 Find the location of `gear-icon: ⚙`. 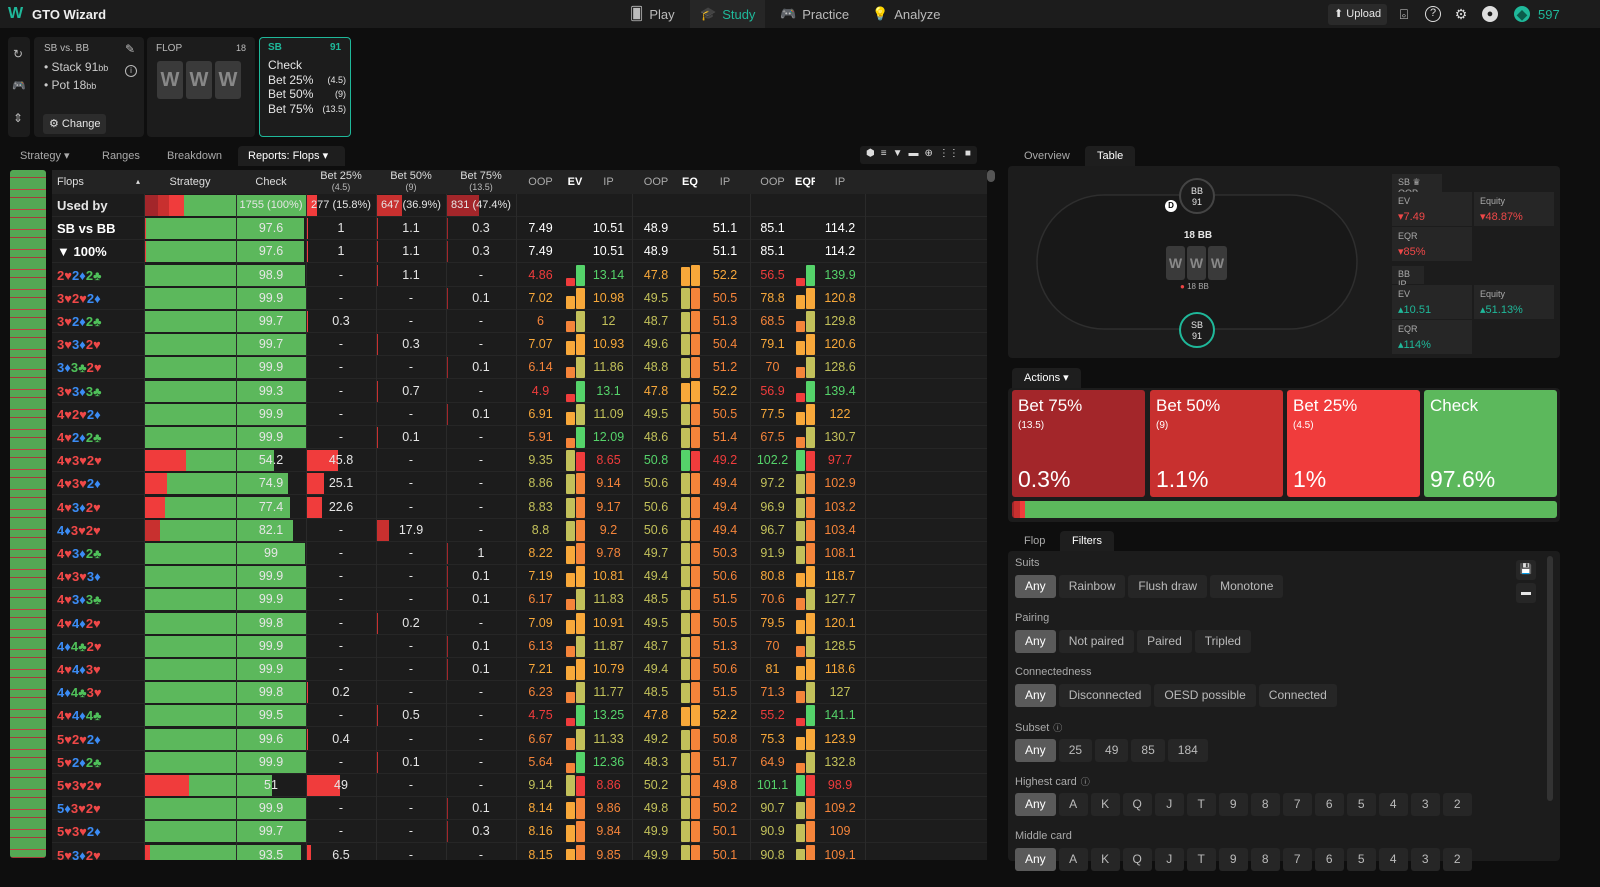

gear-icon: ⚙ is located at coordinates (1461, 14).